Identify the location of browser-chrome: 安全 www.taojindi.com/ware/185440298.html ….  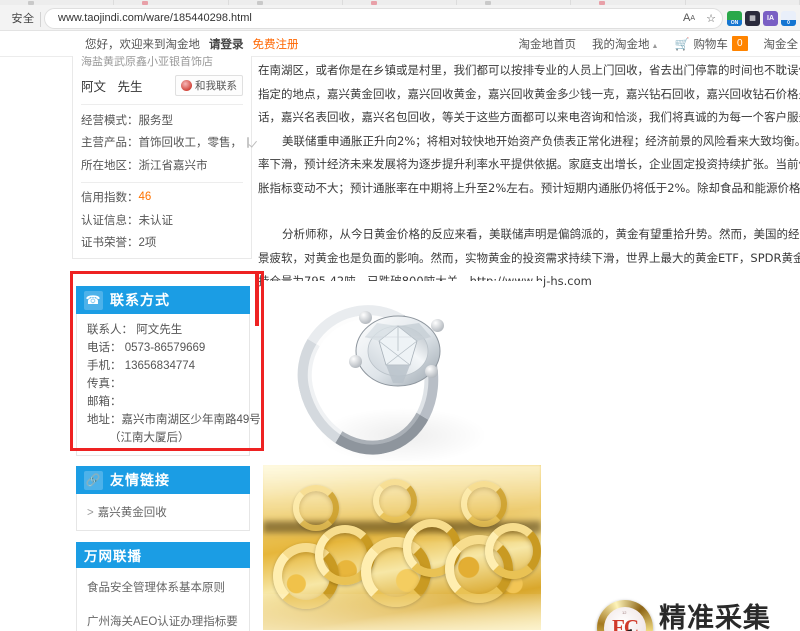
(400, 15).